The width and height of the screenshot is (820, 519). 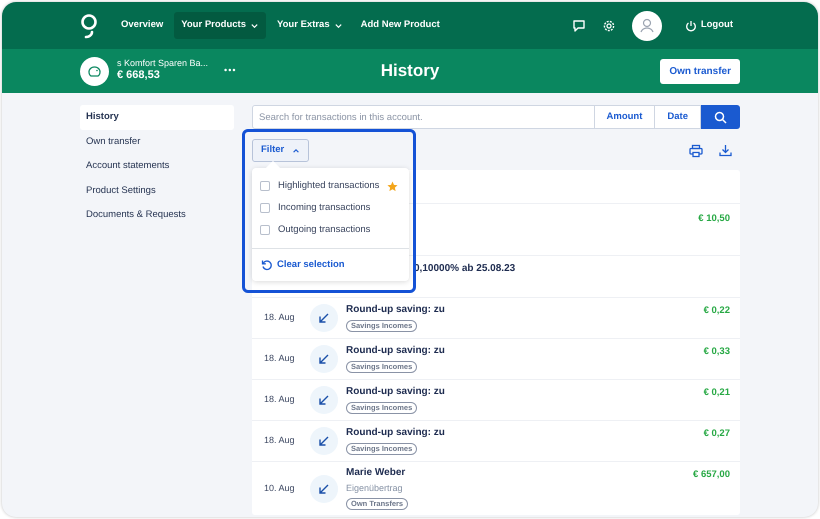 What do you see at coordinates (142, 25) in the screenshot?
I see `nav-link: Overview` at bounding box center [142, 25].